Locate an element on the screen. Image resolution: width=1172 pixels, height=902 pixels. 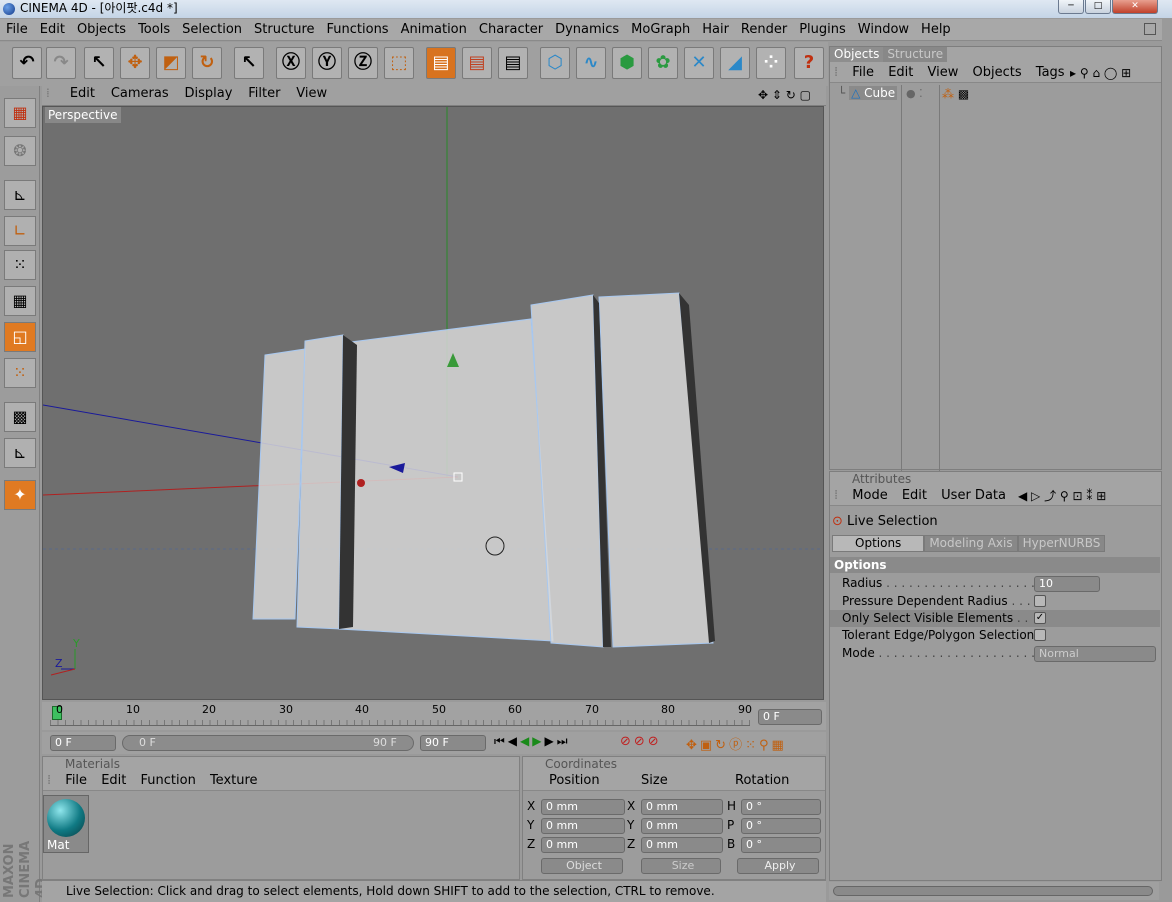
menu-window: Window is located at coordinates (883, 30).